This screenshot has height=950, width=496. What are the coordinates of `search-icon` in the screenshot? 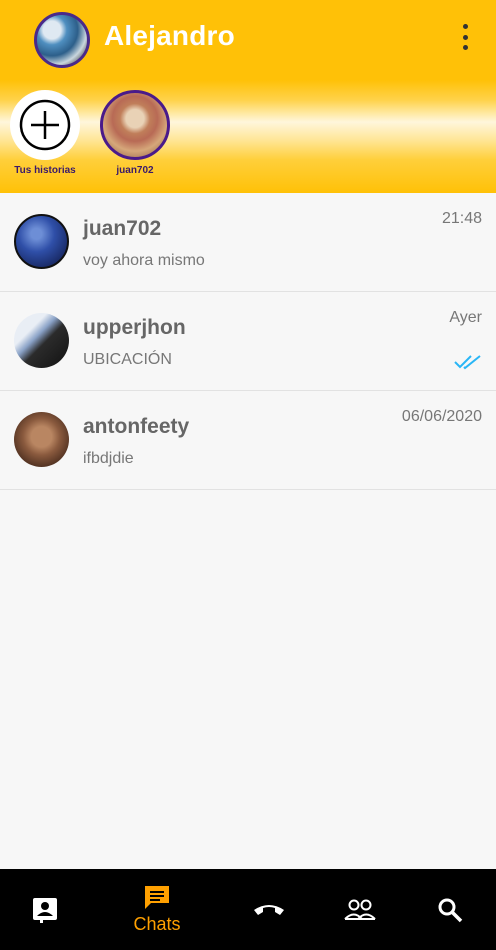 It's located at (450, 910).